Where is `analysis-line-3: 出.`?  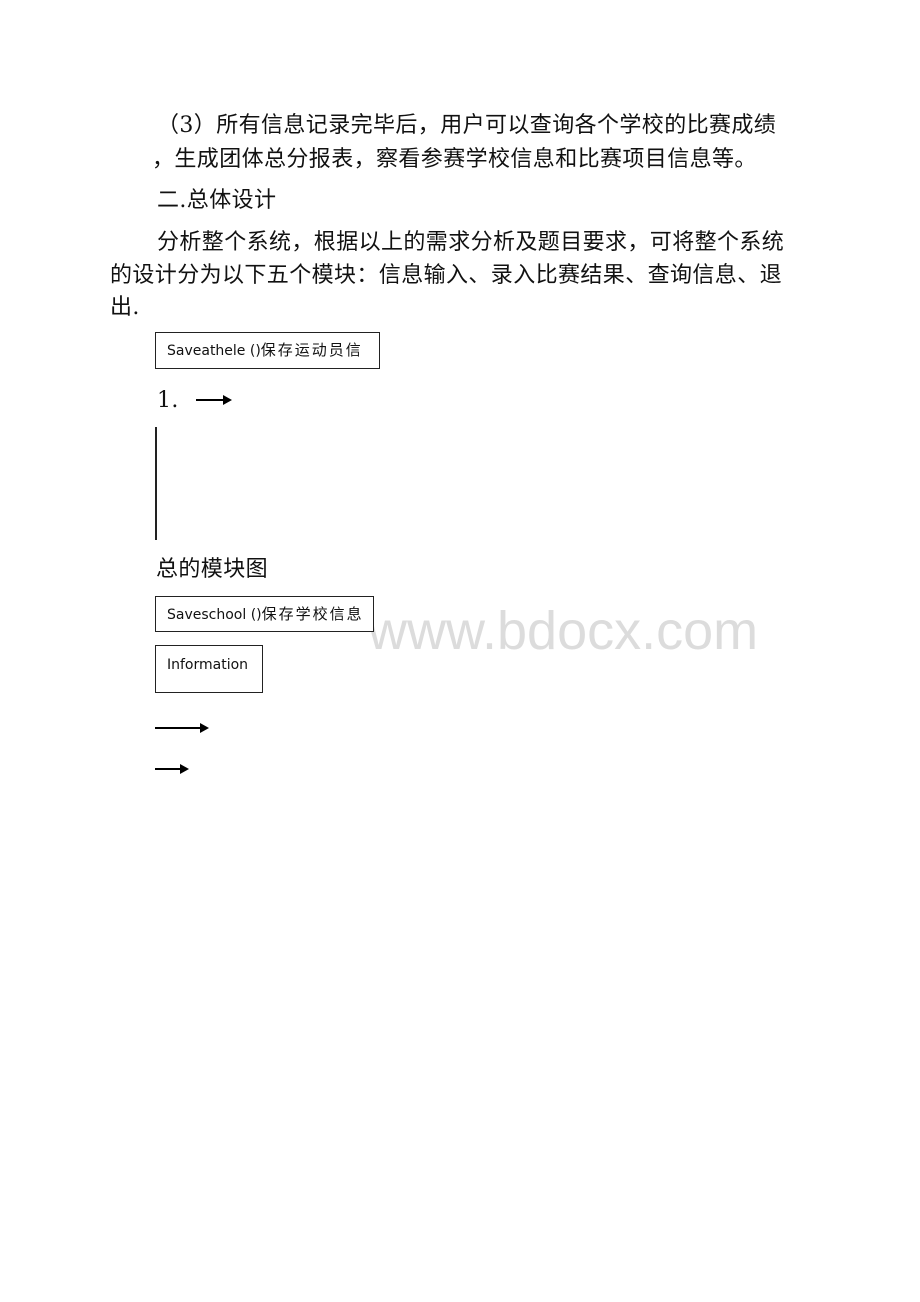
analysis-line-3: 出. is located at coordinates (125, 307).